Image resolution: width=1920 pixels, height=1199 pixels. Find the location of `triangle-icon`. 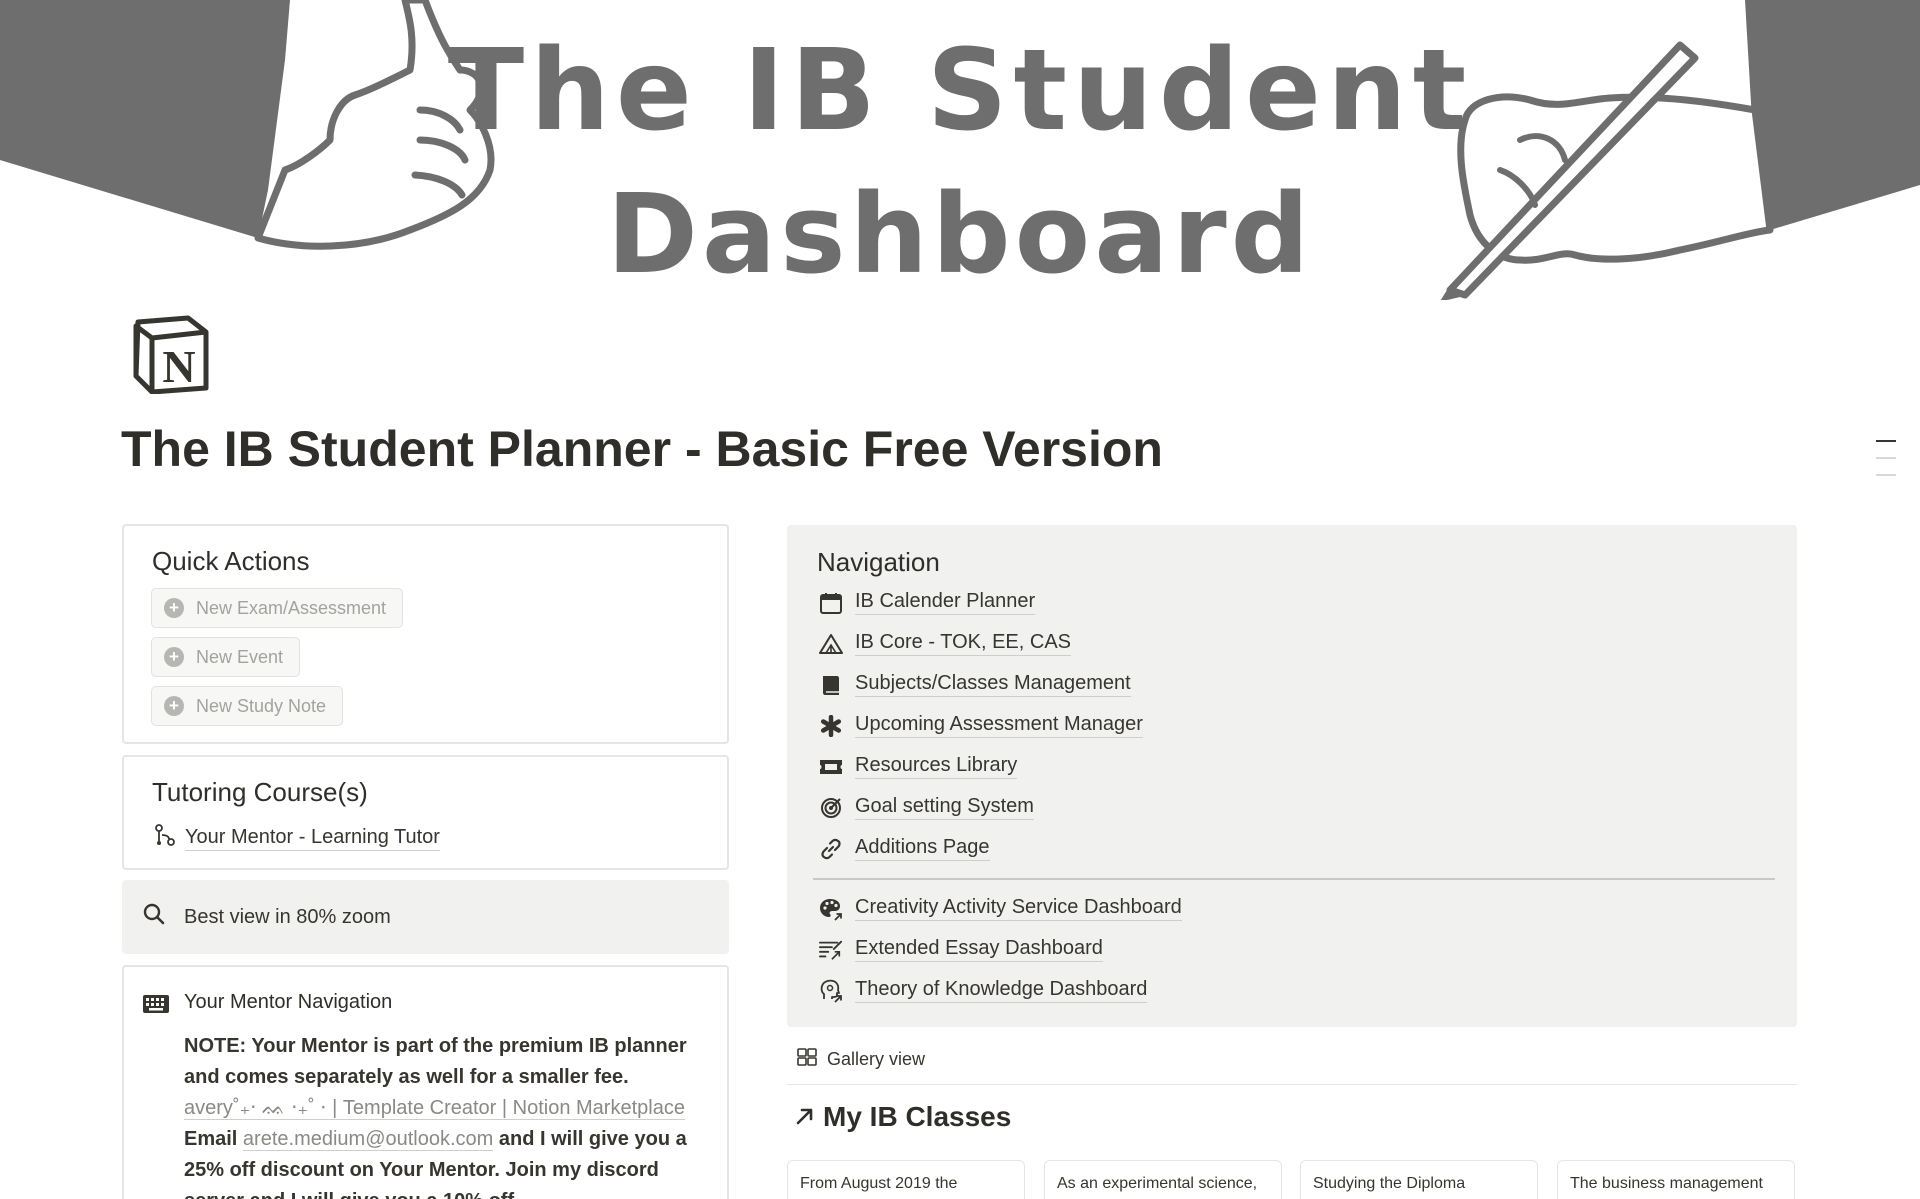

triangle-icon is located at coordinates (831, 644).